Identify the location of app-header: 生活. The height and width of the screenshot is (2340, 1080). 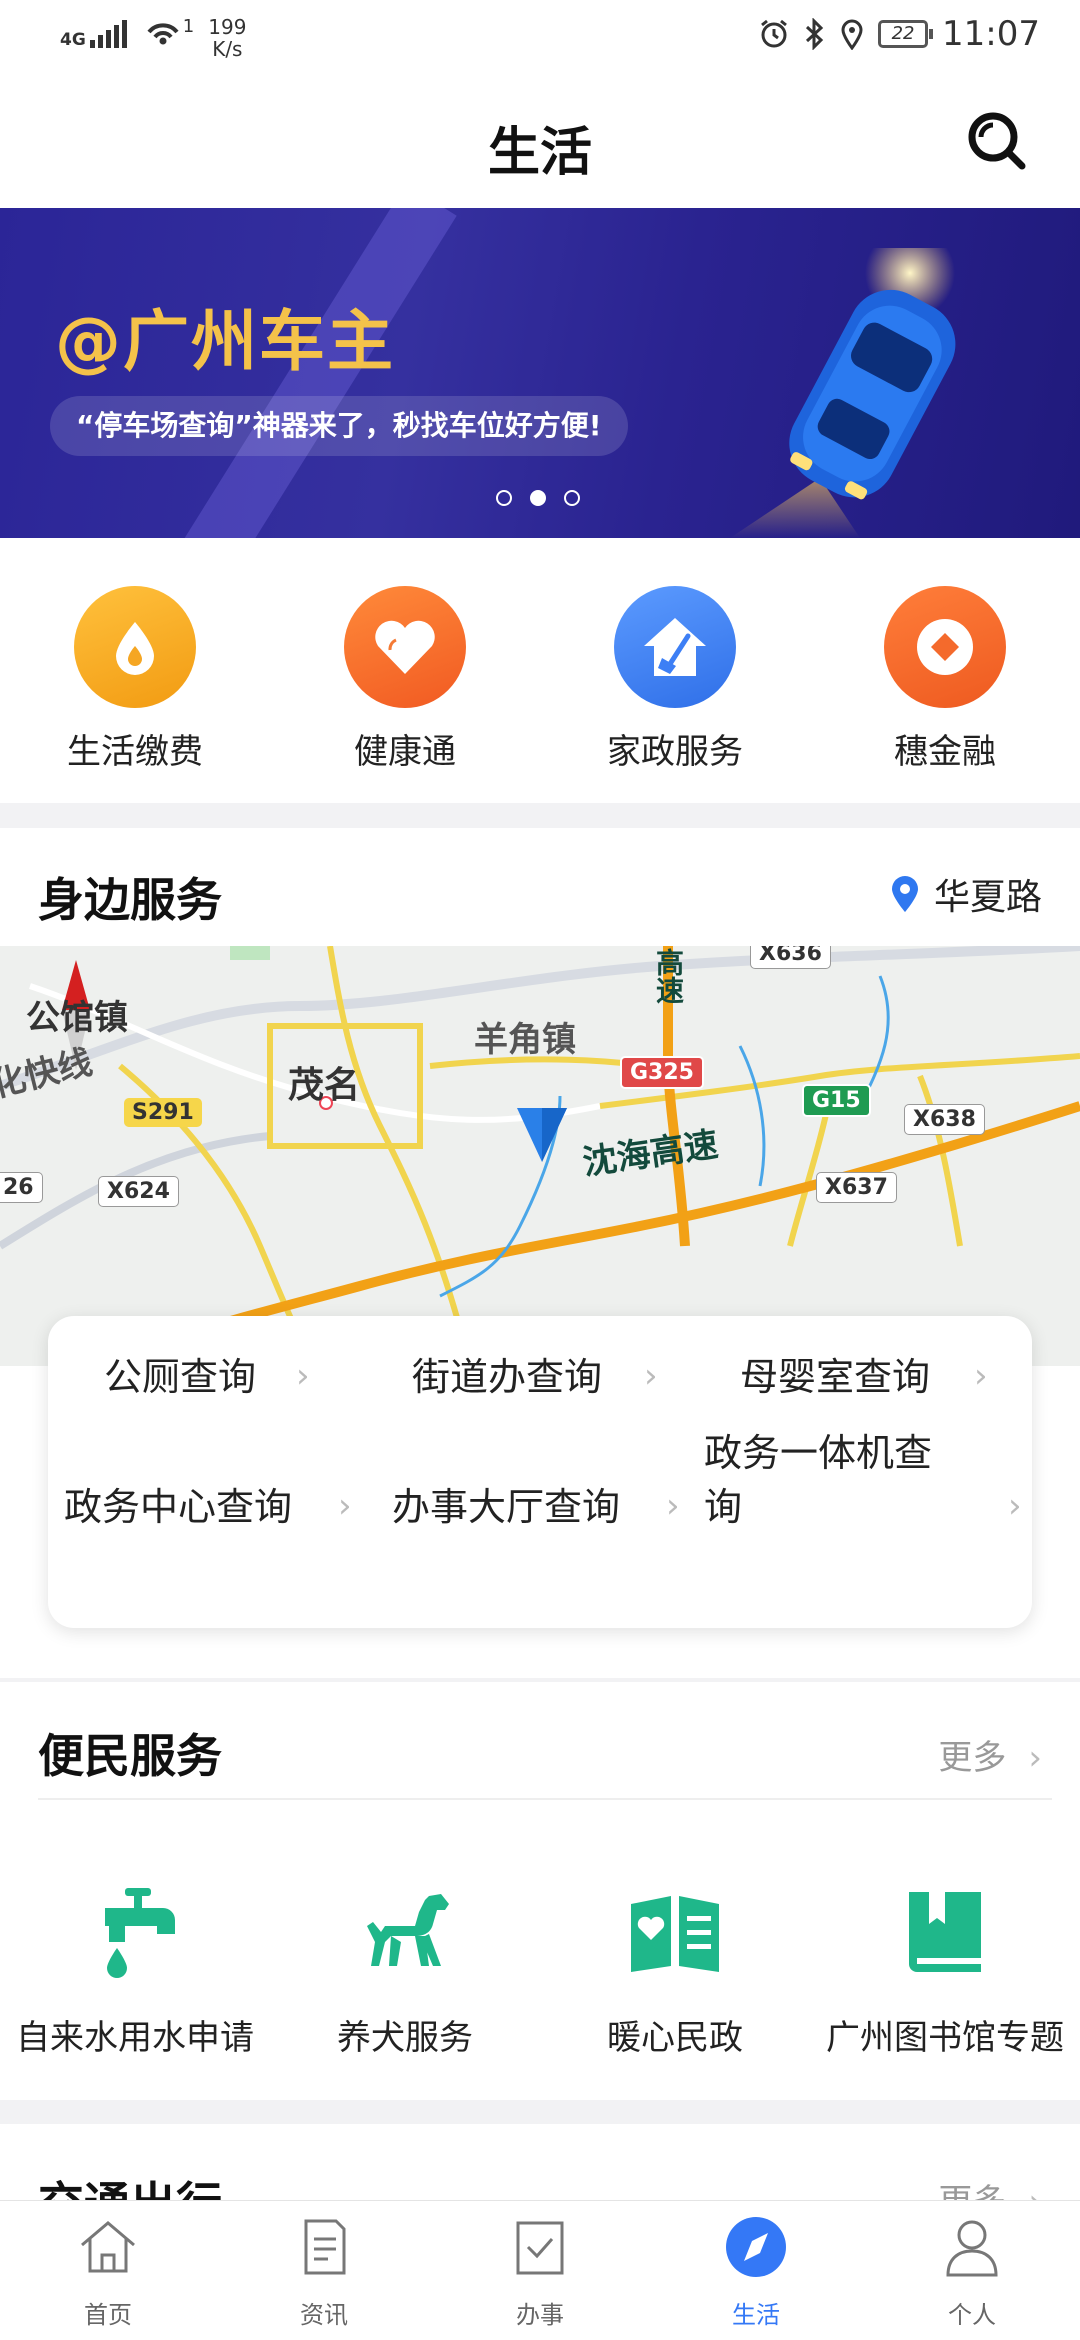
(540, 143).